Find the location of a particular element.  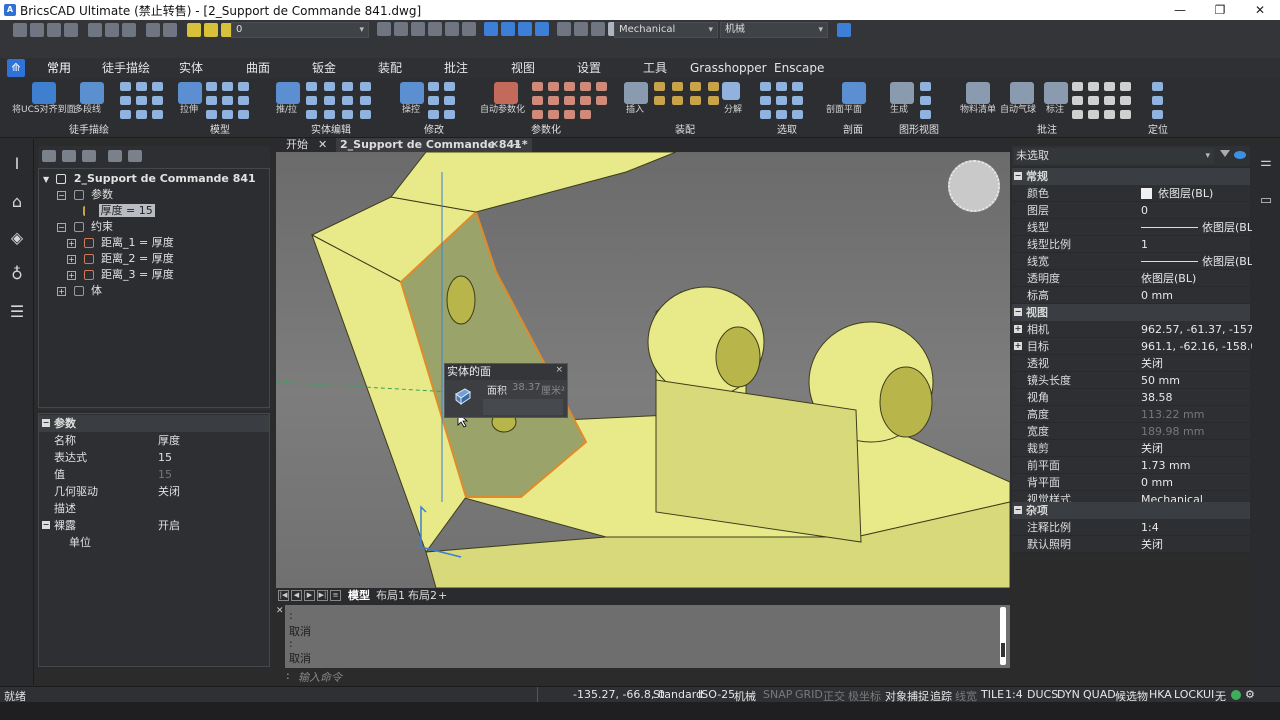

sphere-icon is located at coordinates (211, 100).